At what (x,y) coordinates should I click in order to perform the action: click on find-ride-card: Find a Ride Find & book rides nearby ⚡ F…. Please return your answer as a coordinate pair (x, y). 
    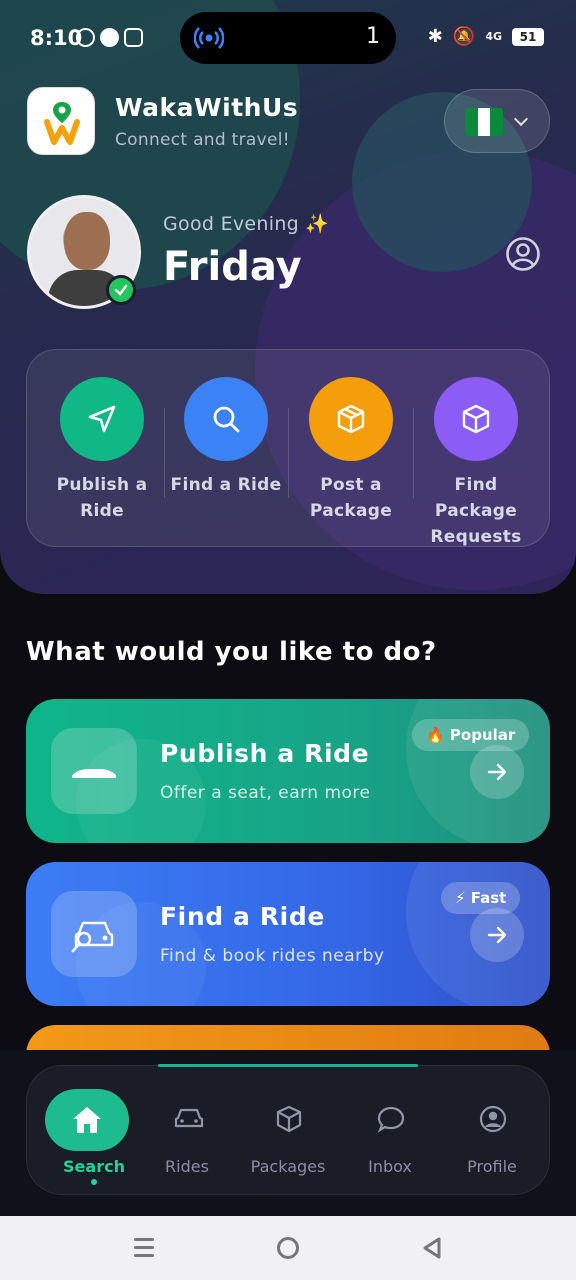
    Looking at the image, I should click on (288, 934).